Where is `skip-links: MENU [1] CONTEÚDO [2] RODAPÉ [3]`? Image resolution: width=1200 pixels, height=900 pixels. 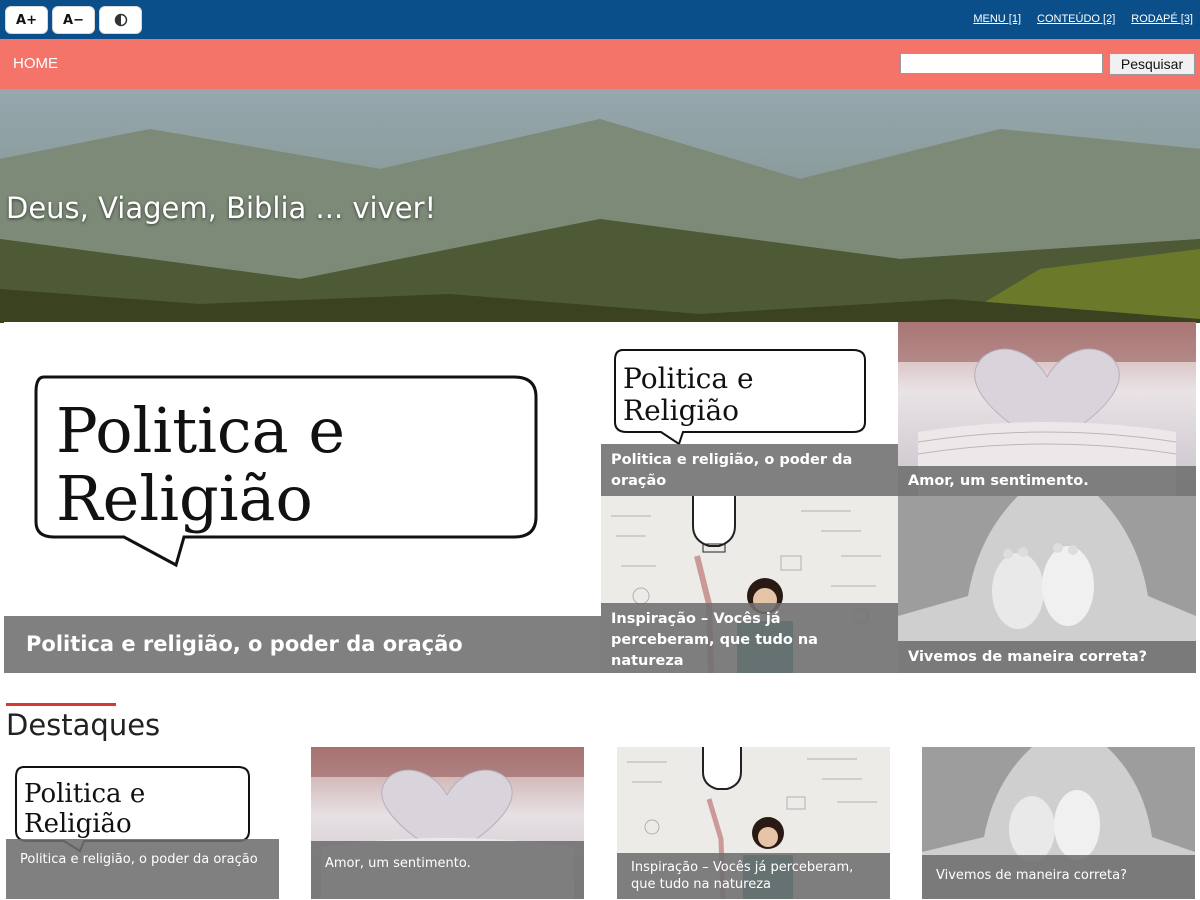
skip-links: MENU [1] CONTEÚDO [2] RODAPÉ [3] is located at coordinates (1083, 19).